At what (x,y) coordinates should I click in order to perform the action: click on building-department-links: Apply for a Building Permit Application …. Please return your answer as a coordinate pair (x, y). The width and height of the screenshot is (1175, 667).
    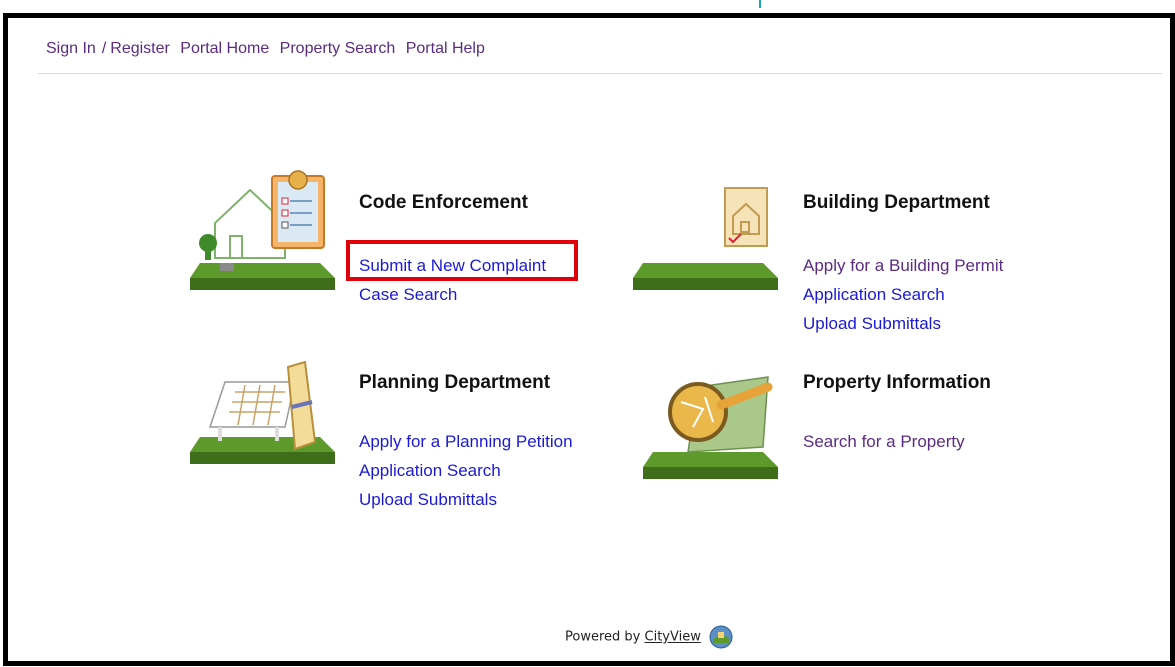
    Looking at the image, I should click on (903, 294).